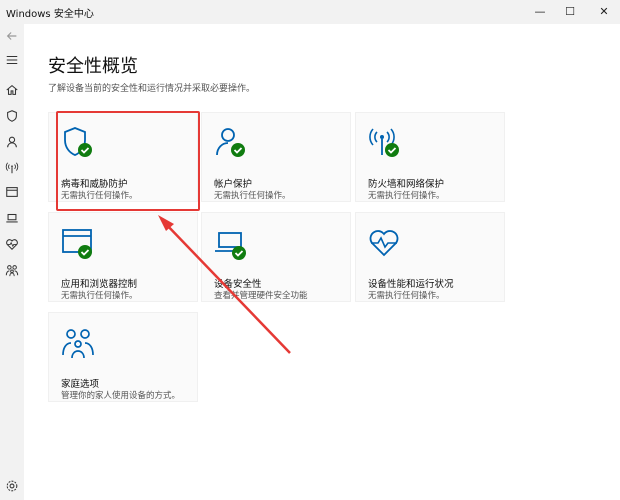 The width and height of the screenshot is (620, 500). I want to click on wifi-signal-icon, so click(12, 168).